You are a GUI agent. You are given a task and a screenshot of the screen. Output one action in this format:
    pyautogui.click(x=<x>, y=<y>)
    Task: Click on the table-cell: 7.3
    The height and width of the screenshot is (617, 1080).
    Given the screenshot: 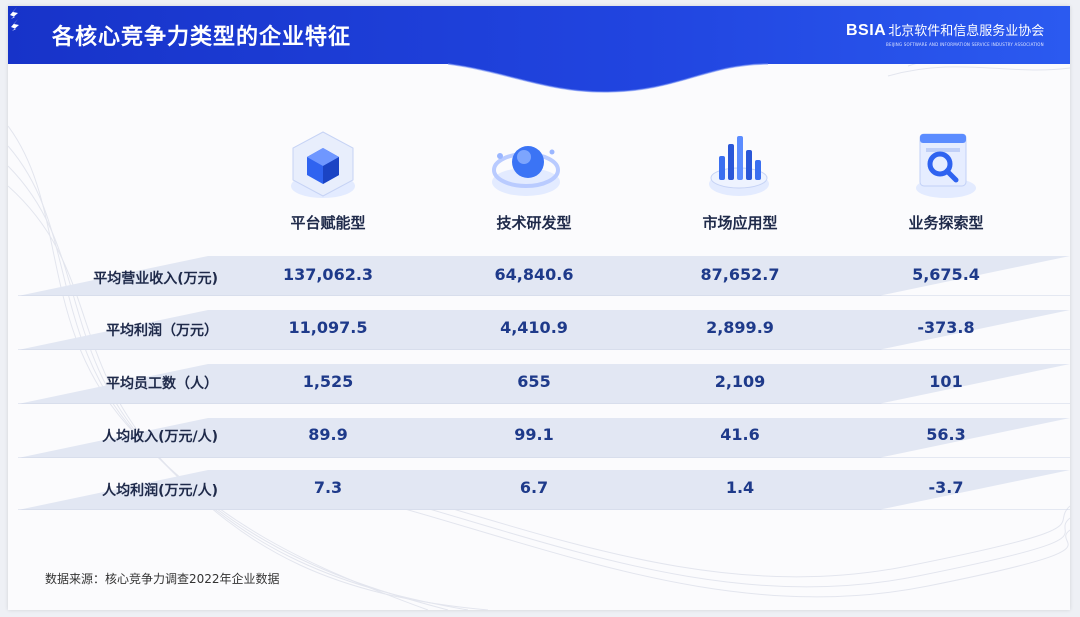 What is the action you would take?
    pyautogui.click(x=328, y=487)
    